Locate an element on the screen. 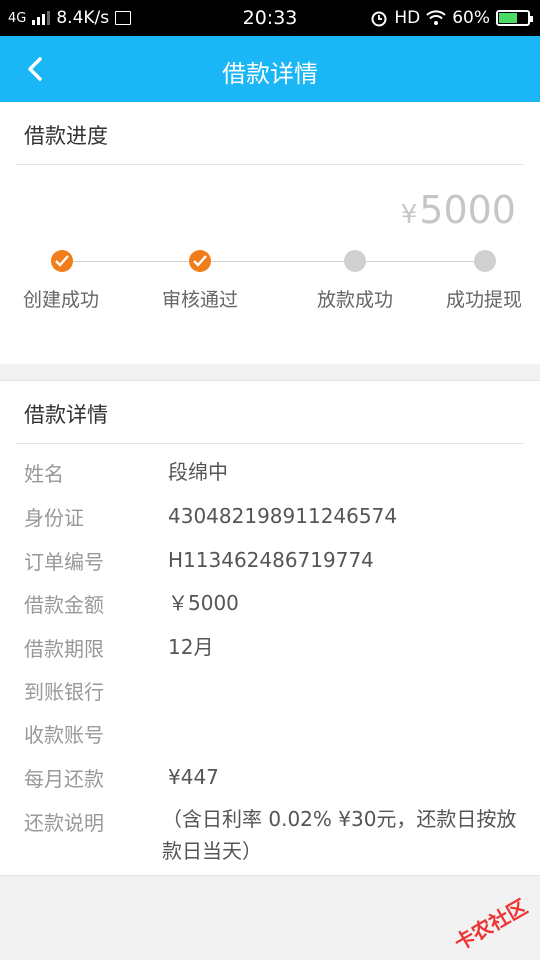 Image resolution: width=540 pixels, height=960 pixels. loan-term-label: 借款期限 is located at coordinates (64, 649).